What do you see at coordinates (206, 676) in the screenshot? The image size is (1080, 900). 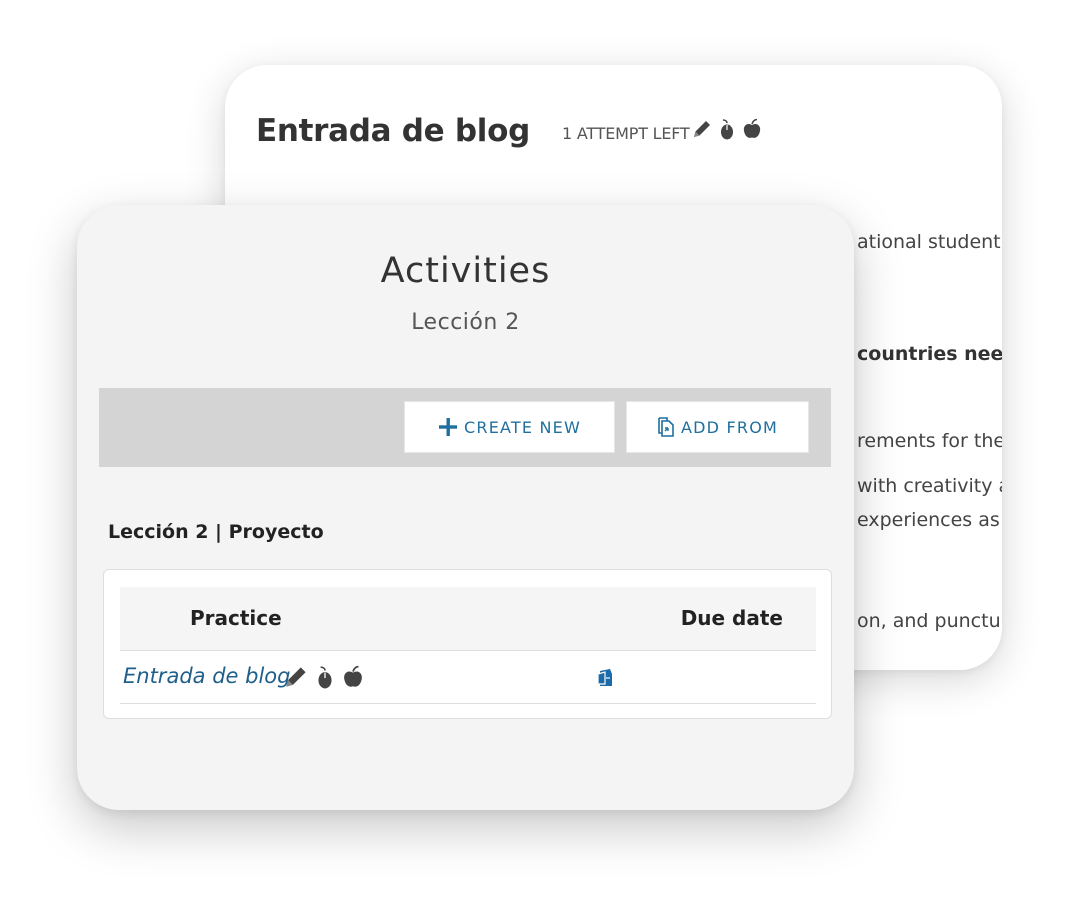 I see `activity-link: Entrada de blog` at bounding box center [206, 676].